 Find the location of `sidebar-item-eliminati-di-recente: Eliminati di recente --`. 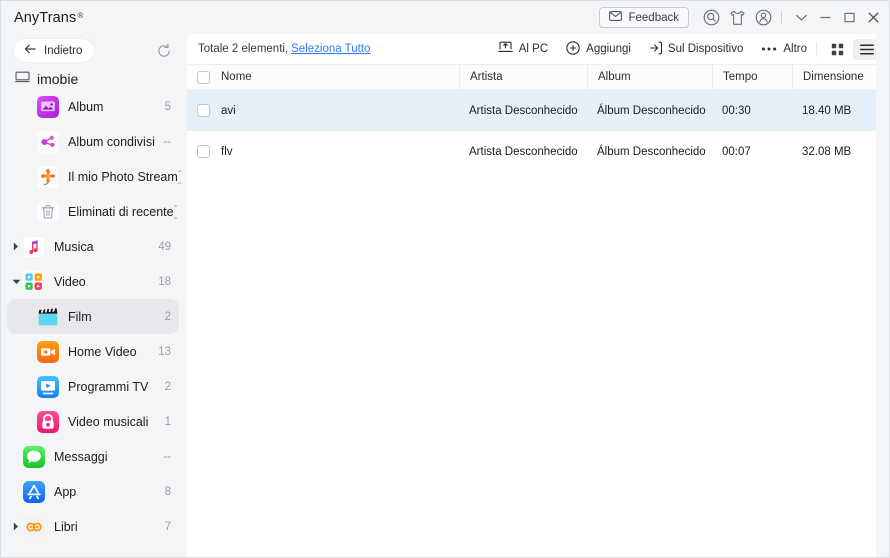

sidebar-item-eliminati-di-recente: Eliminati di recente -- is located at coordinates (93, 211).